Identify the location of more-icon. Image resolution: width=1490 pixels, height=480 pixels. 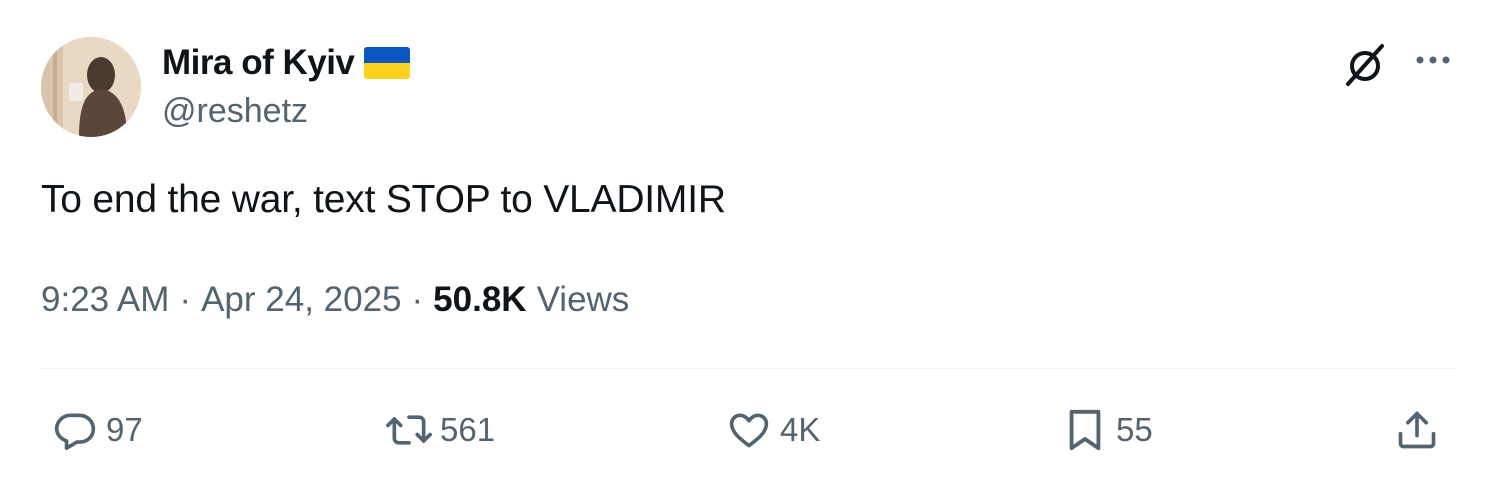
(1433, 60).